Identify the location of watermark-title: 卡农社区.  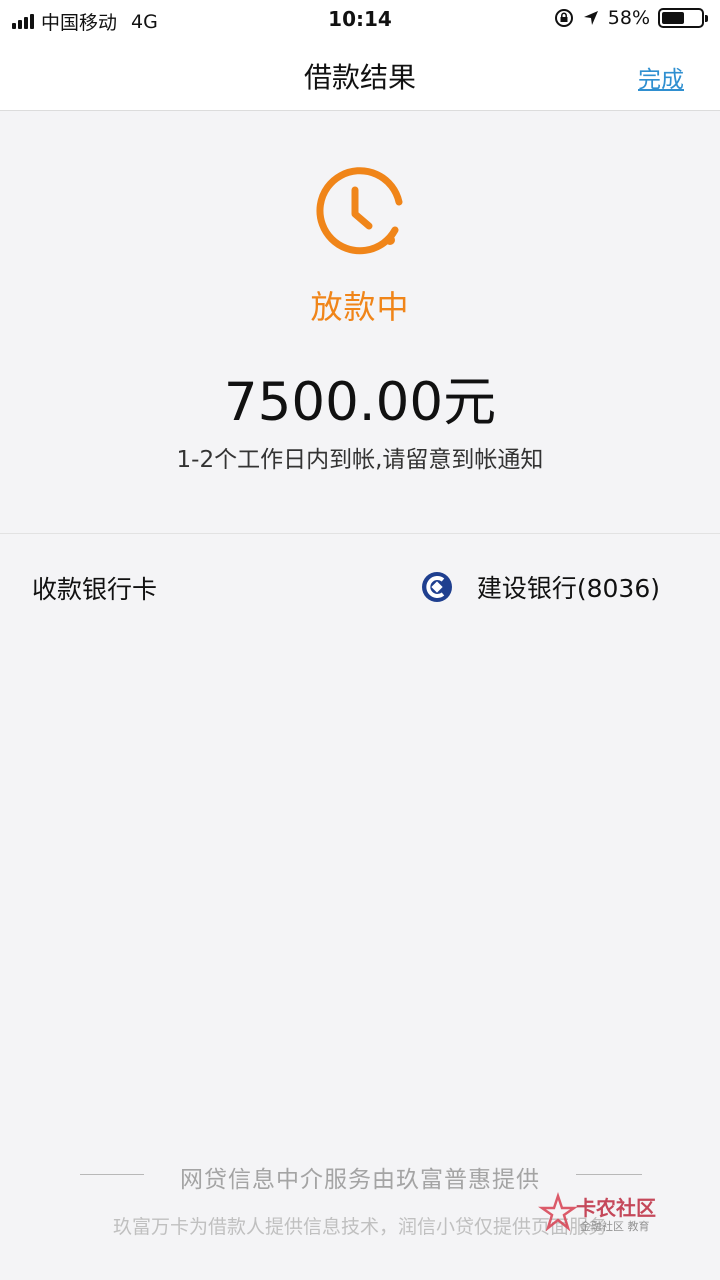
(616, 1208).